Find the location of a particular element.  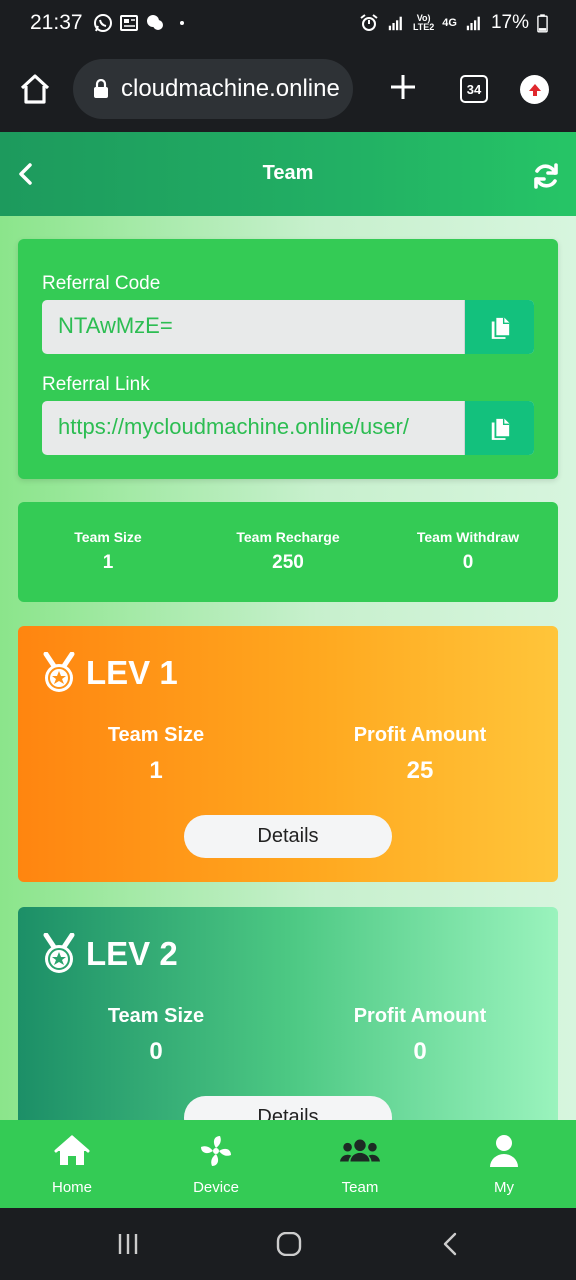

network-gen: 4G is located at coordinates (449, 22).